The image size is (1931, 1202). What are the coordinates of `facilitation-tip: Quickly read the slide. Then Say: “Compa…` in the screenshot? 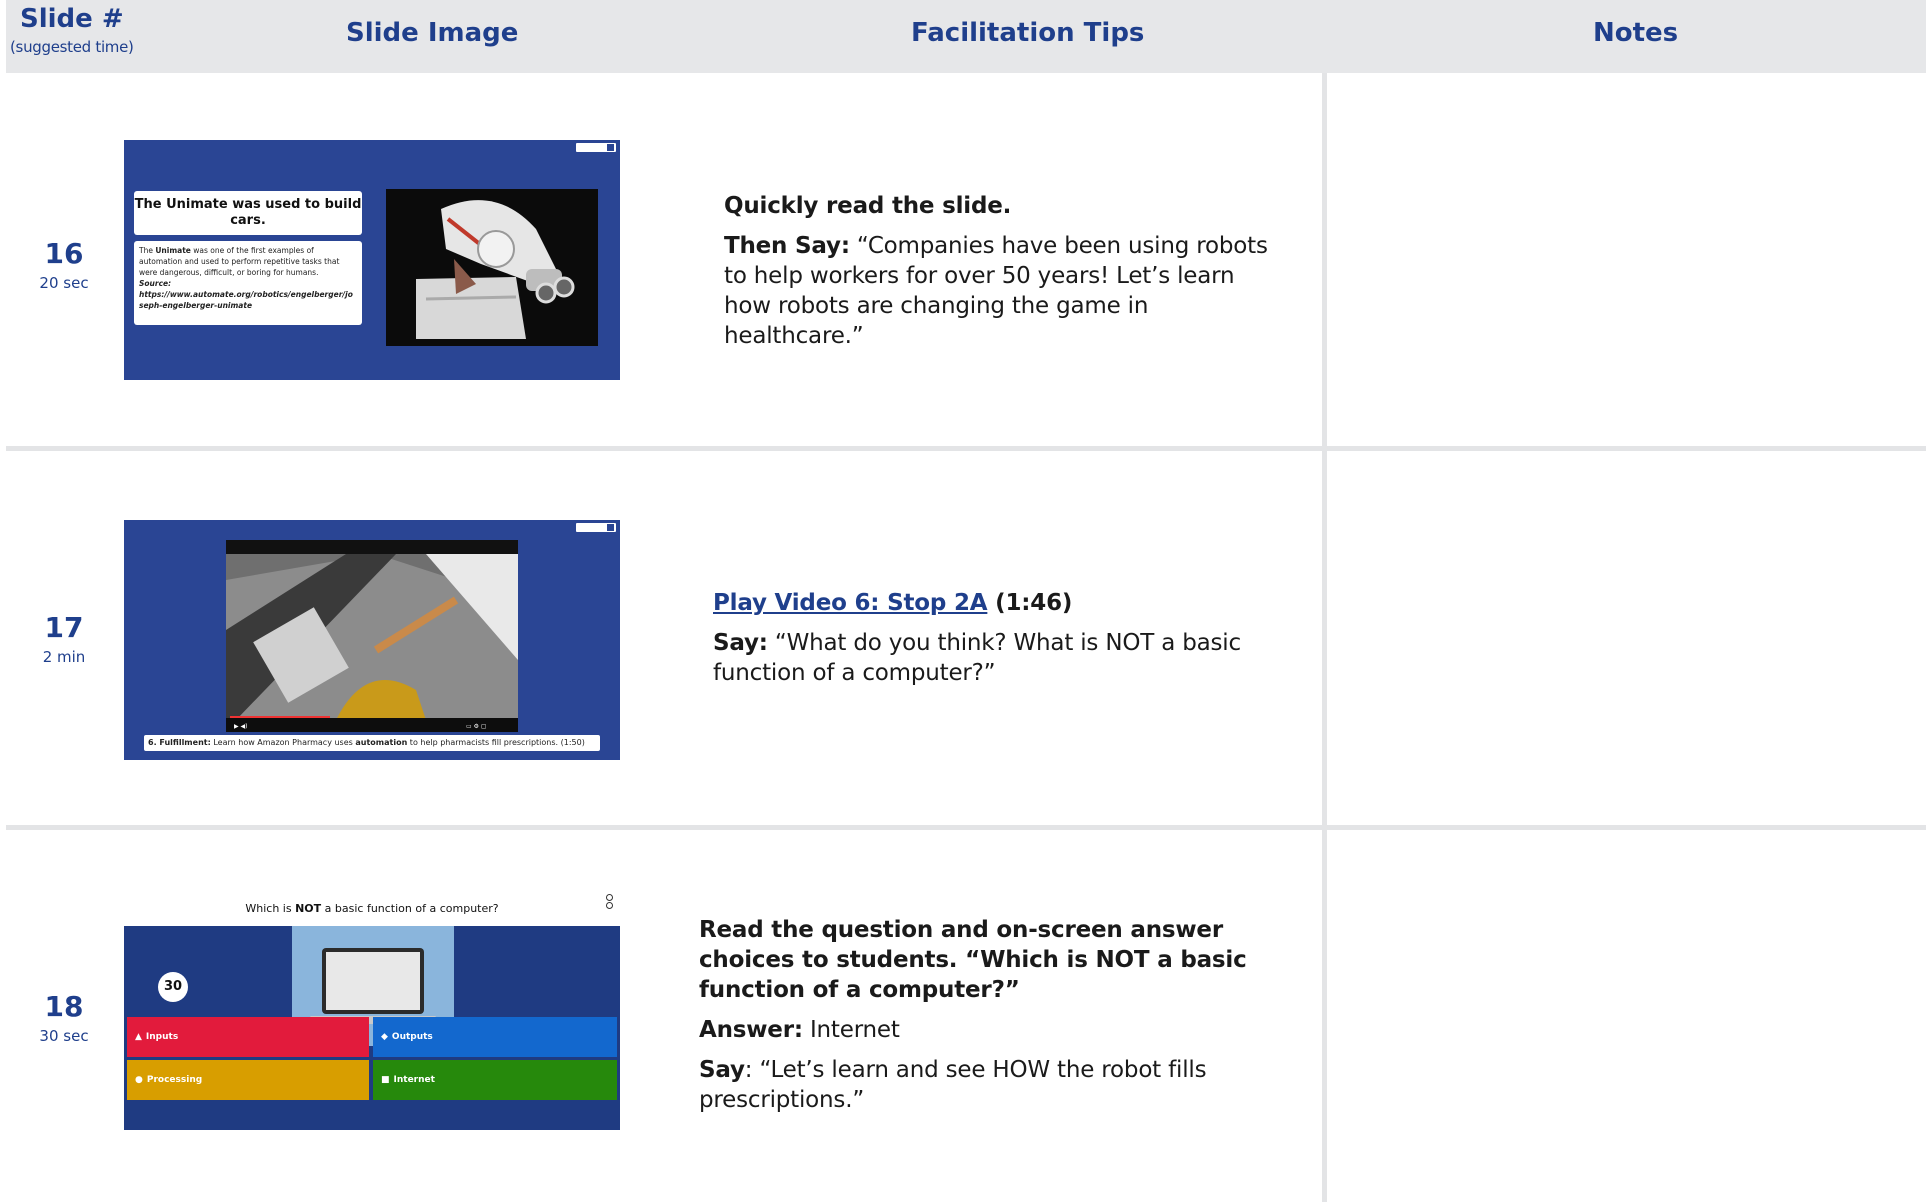 It's located at (1004, 276).